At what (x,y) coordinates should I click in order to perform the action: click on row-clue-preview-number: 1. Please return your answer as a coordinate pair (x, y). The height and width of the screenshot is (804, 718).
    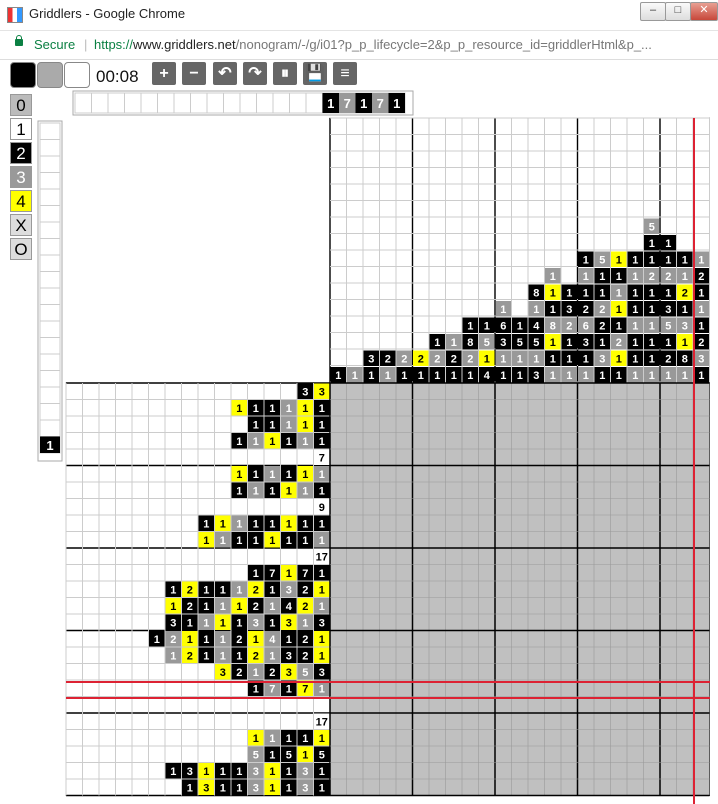
    Looking at the image, I should click on (330, 103).